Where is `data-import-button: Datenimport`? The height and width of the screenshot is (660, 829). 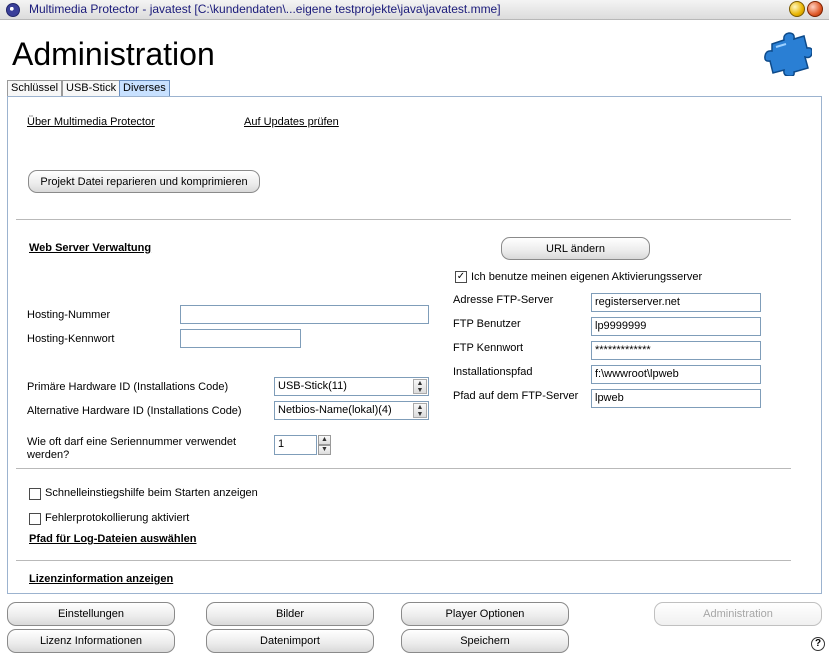
data-import-button: Datenimport is located at coordinates (290, 641).